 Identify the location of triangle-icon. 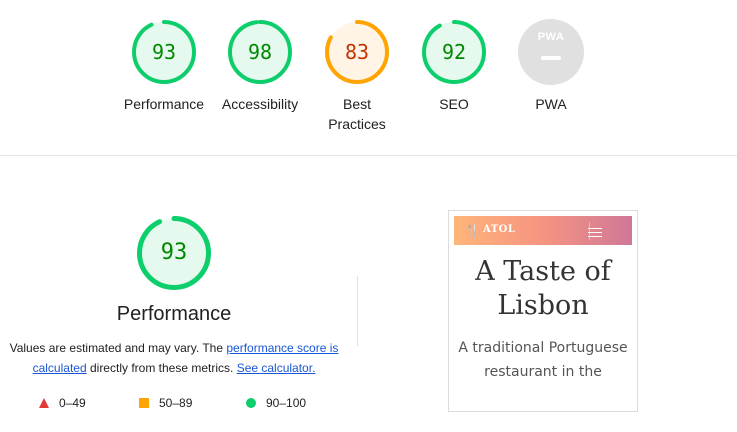
(44, 403).